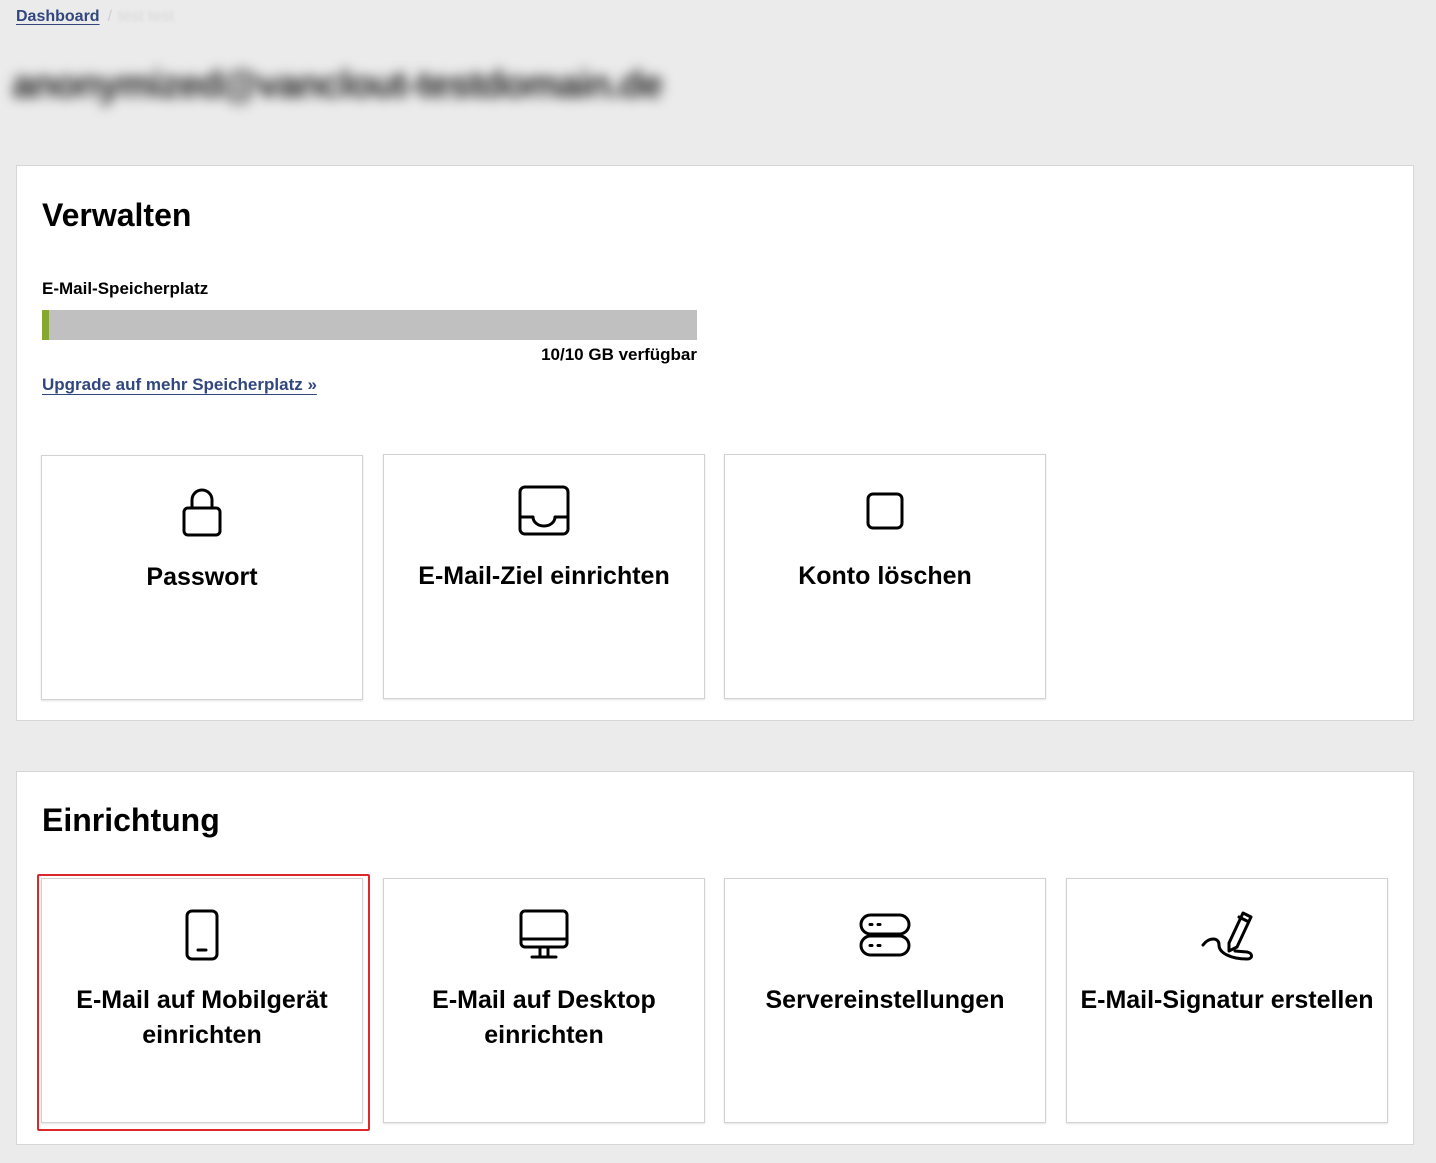 This screenshot has width=1436, height=1163. What do you see at coordinates (544, 1017) in the screenshot?
I see `tile-label: E-Mail auf Desktop einrichten` at bounding box center [544, 1017].